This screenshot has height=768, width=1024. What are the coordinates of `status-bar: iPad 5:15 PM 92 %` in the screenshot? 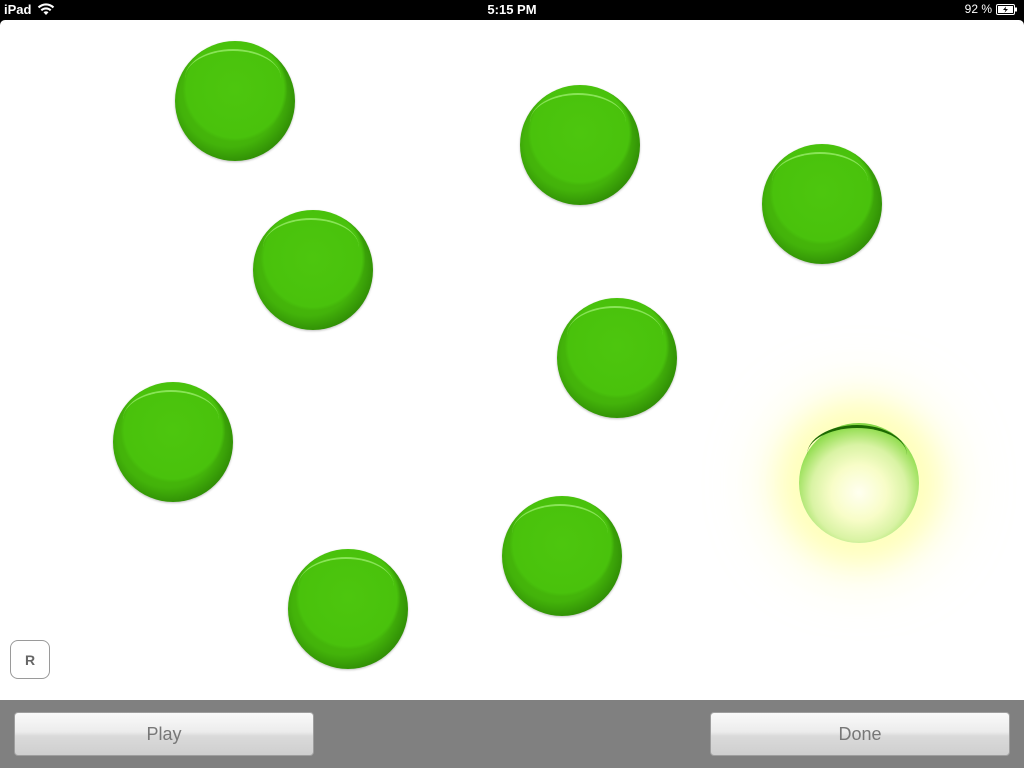 It's located at (512, 10).